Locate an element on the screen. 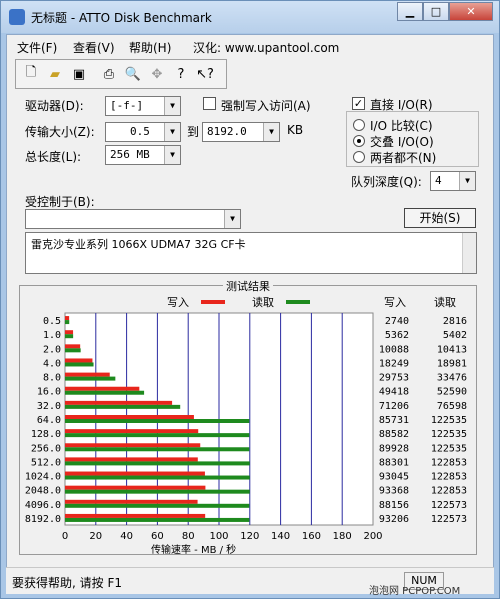 This screenshot has height=600, width=500. read-value: 52590 is located at coordinates (452, 392).